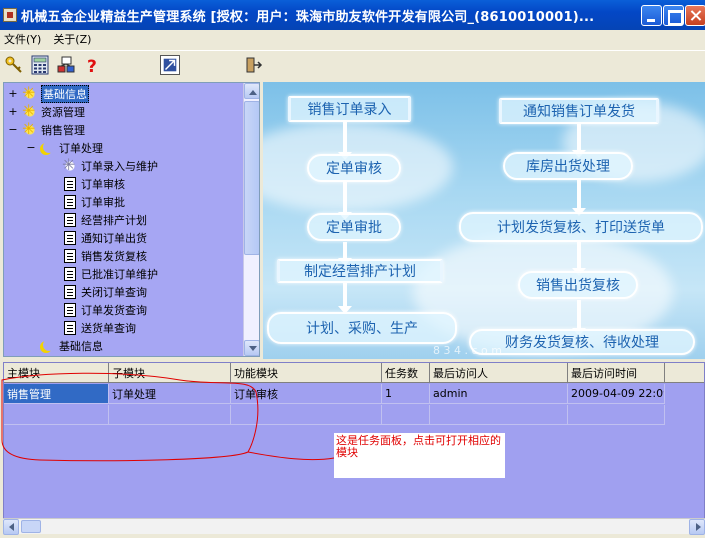 The image size is (705, 538). Describe the element at coordinates (170, 373) in the screenshot. I see `column-header-sub-module: 子模块` at that location.